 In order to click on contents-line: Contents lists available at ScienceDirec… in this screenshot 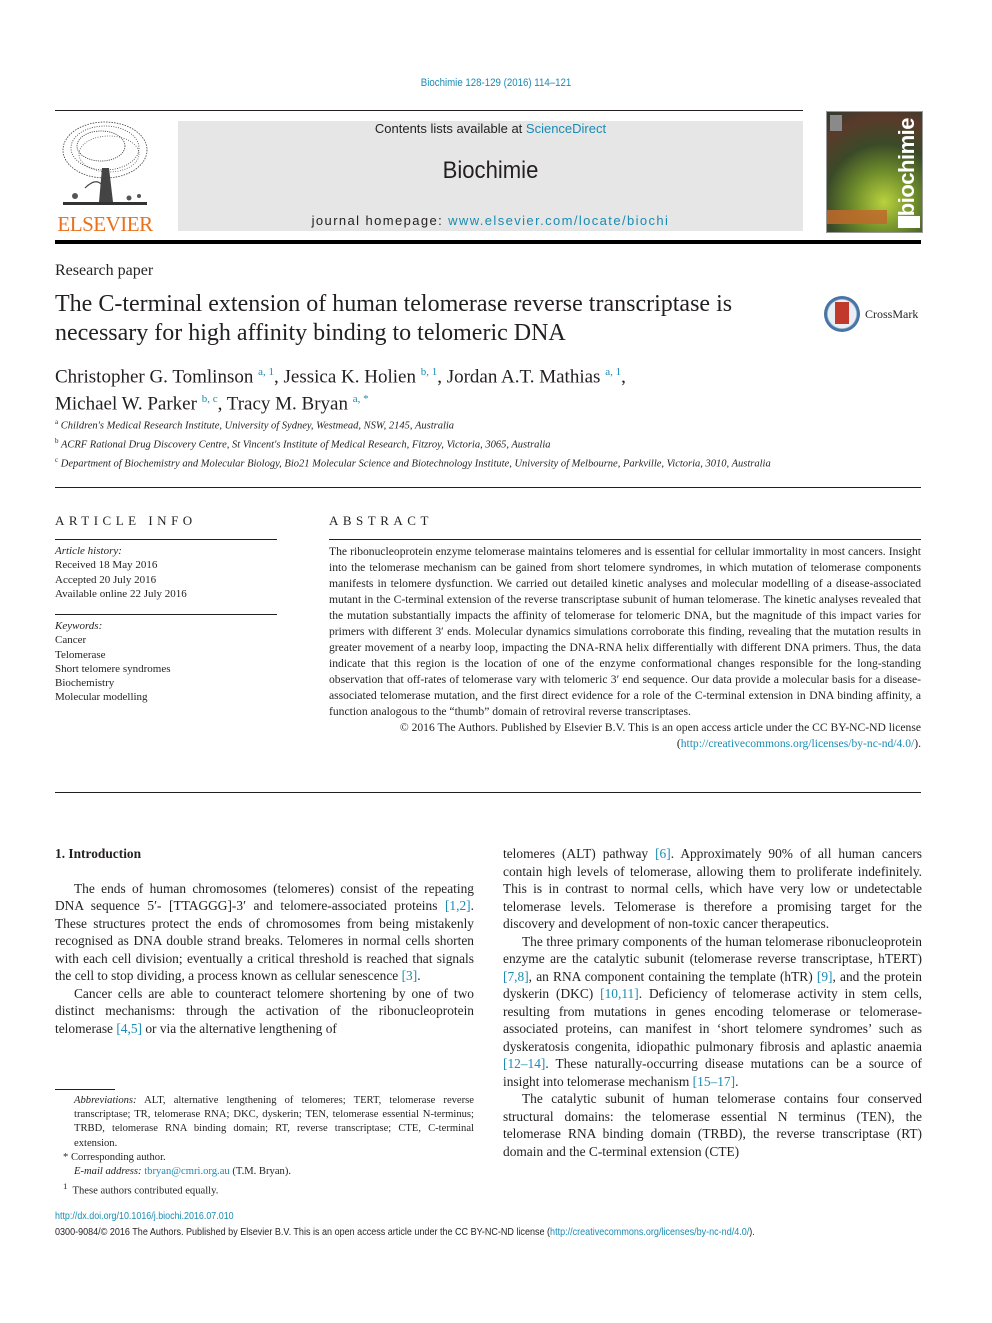, I will do `click(490, 128)`.